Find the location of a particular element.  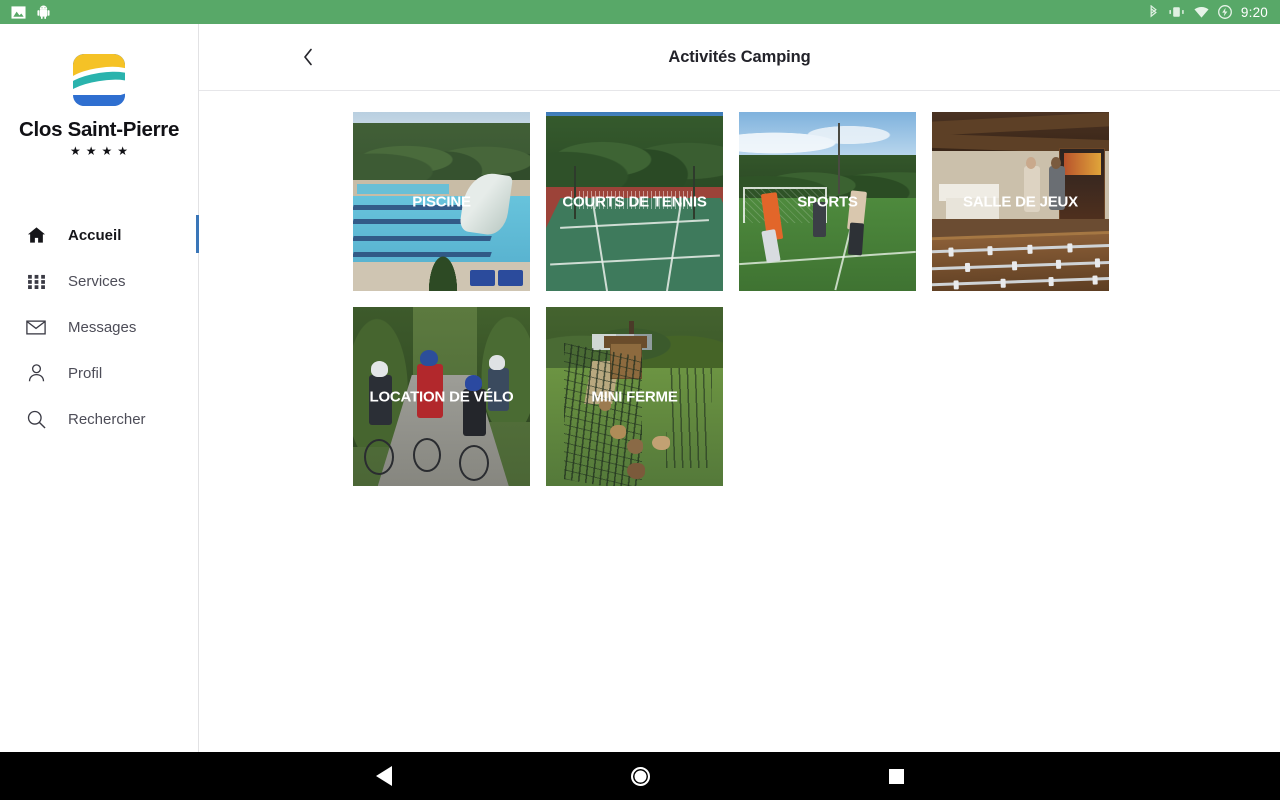

activity-card-courts-de-tennis: COURTS DE TENNIS is located at coordinates (634, 201).